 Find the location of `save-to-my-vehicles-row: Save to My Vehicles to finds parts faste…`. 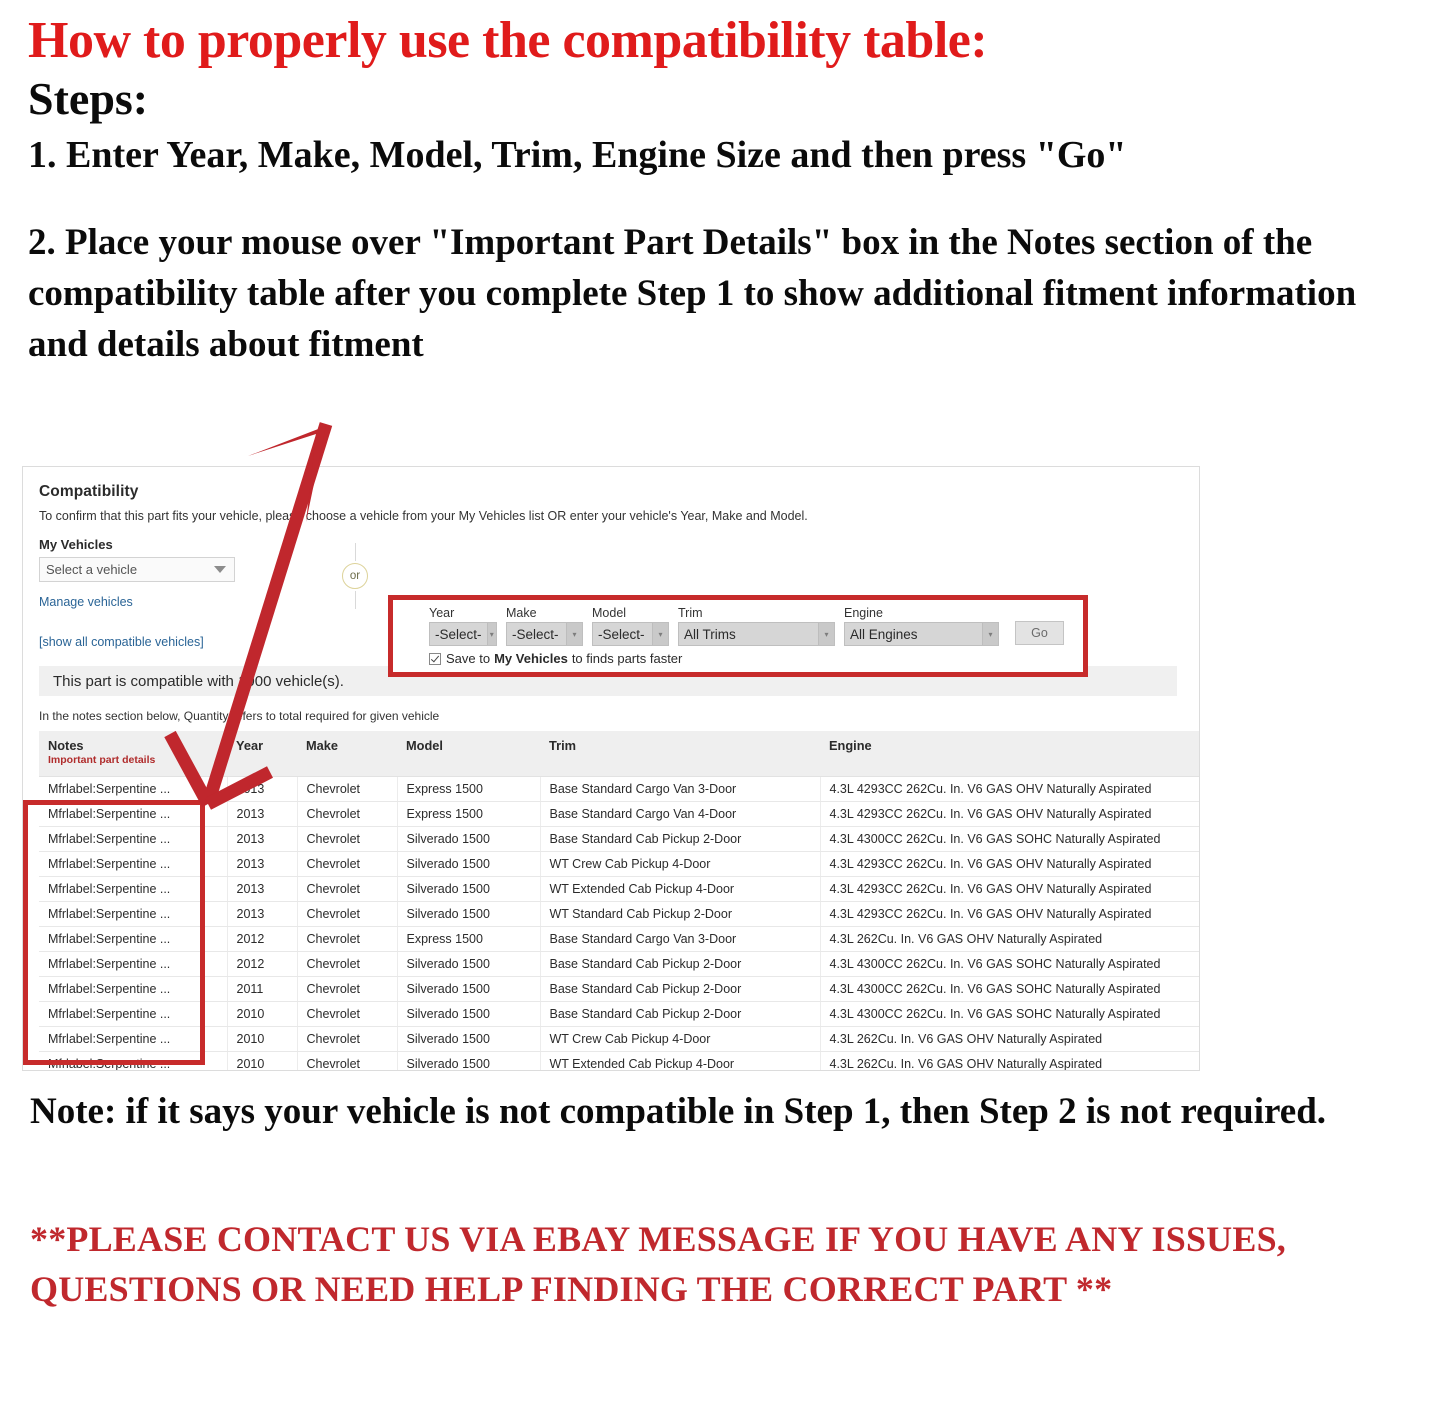

save-to-my-vehicles-row: Save to My Vehicles to finds parts faste… is located at coordinates (738, 656).